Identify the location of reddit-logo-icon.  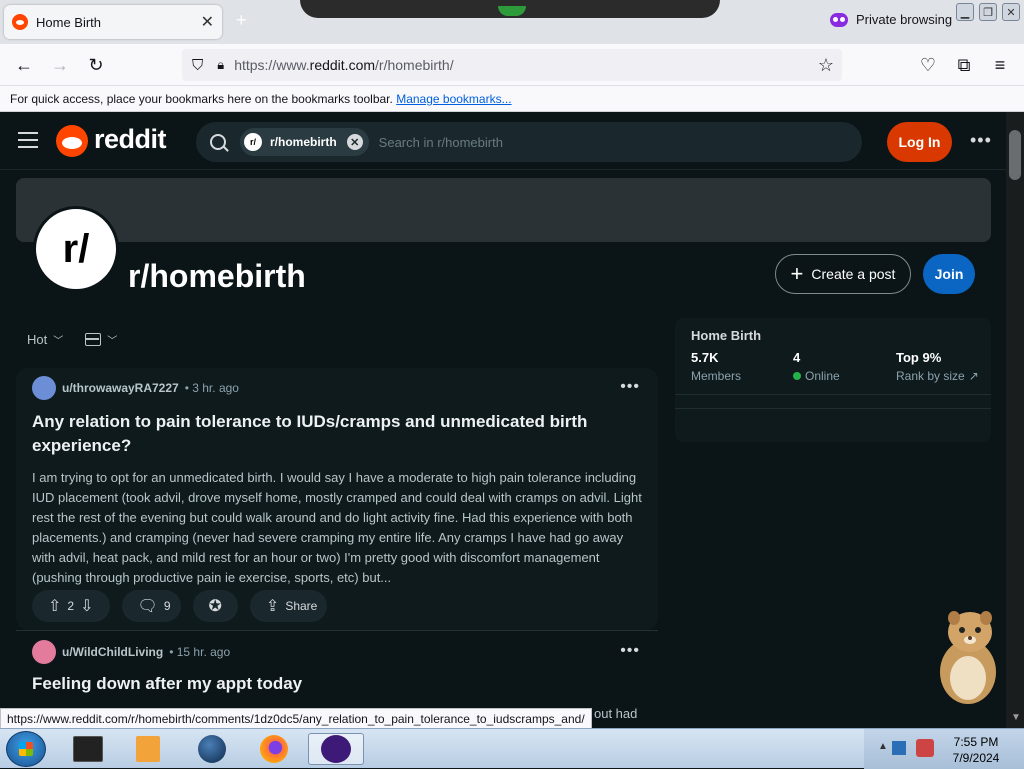
(72, 141).